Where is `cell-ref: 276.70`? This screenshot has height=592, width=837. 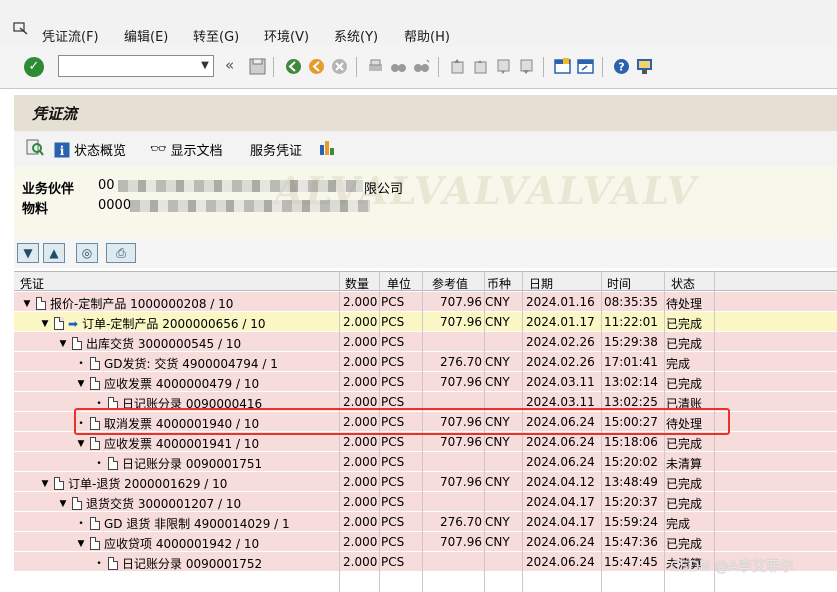 cell-ref: 276.70 is located at coordinates (461, 522).